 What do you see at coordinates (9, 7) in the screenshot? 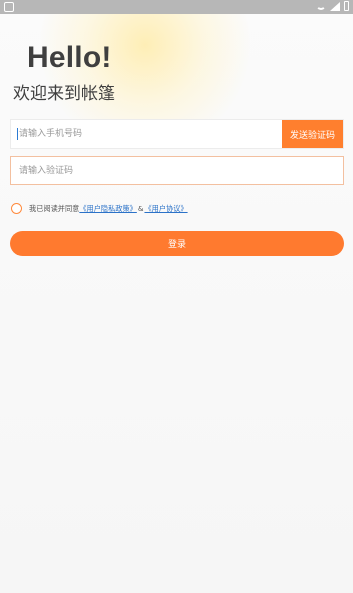
I see `notification-icon` at bounding box center [9, 7].